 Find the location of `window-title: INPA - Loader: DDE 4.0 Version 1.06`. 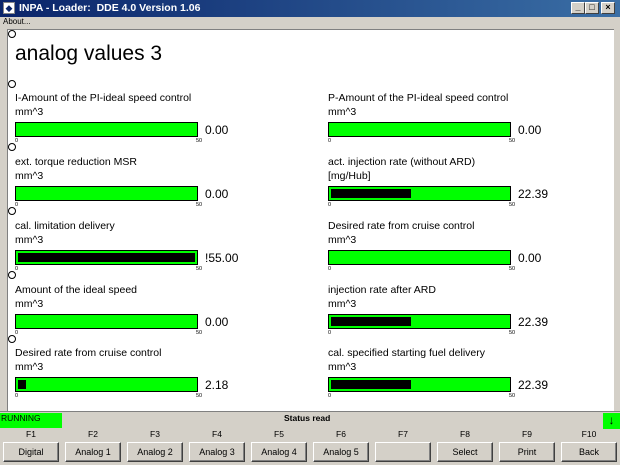

window-title: INPA - Loader: DDE 4.0 Version 1.06 is located at coordinates (110, 8).